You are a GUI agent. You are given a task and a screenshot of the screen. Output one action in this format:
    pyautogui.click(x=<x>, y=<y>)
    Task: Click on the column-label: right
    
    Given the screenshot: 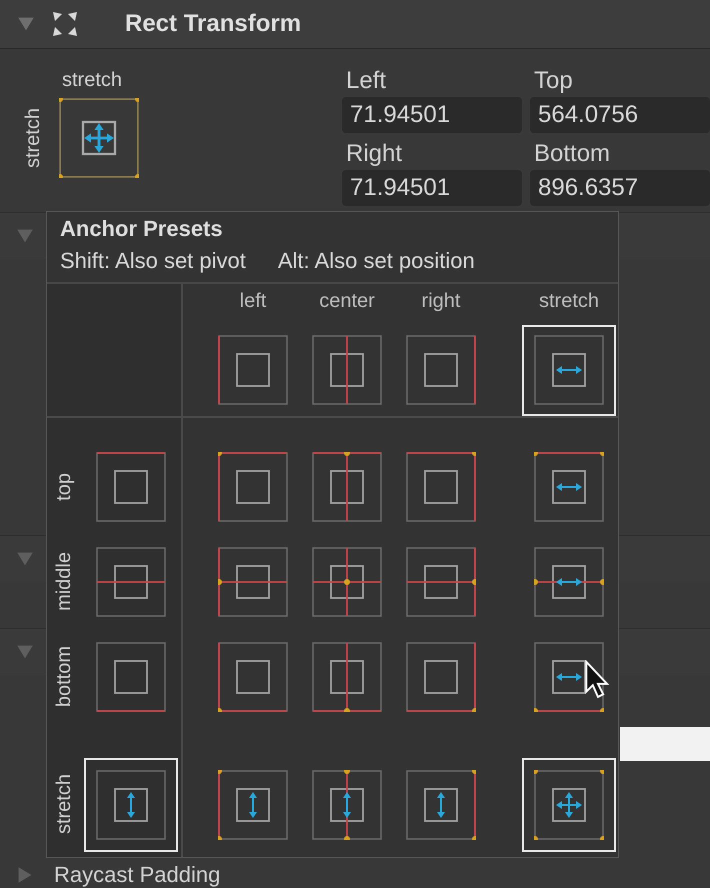 What is the action you would take?
    pyautogui.click(x=441, y=302)
    